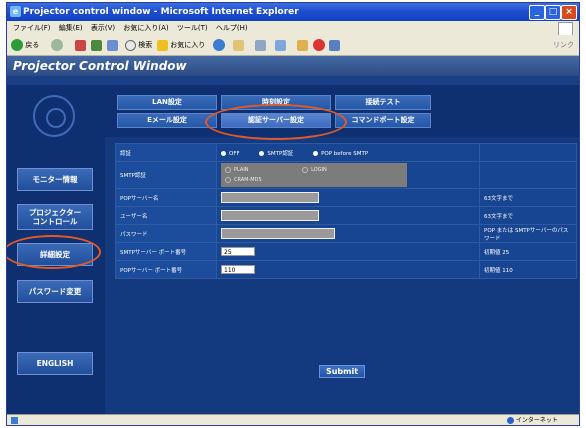  What do you see at coordinates (383, 120) in the screenshot?
I see `tab-command-port-settings: コマンドポート設定` at bounding box center [383, 120].